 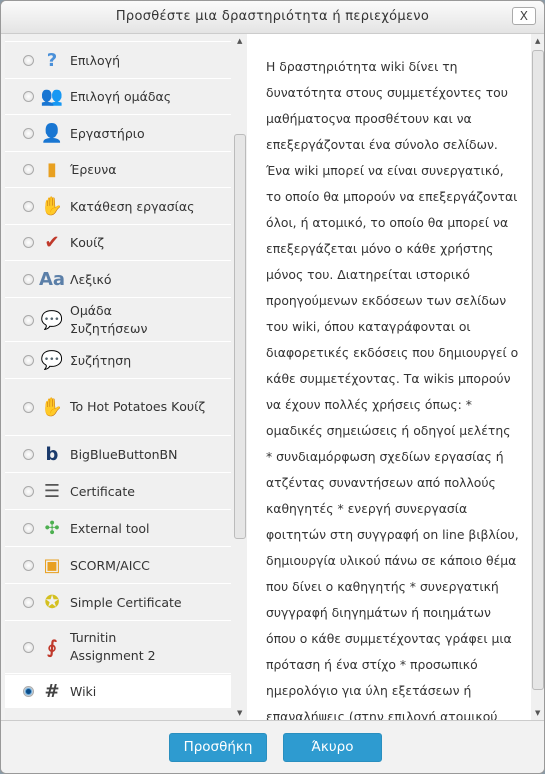 What do you see at coordinates (332, 747) in the screenshot?
I see `cancel-button: Άκυρο` at bounding box center [332, 747].